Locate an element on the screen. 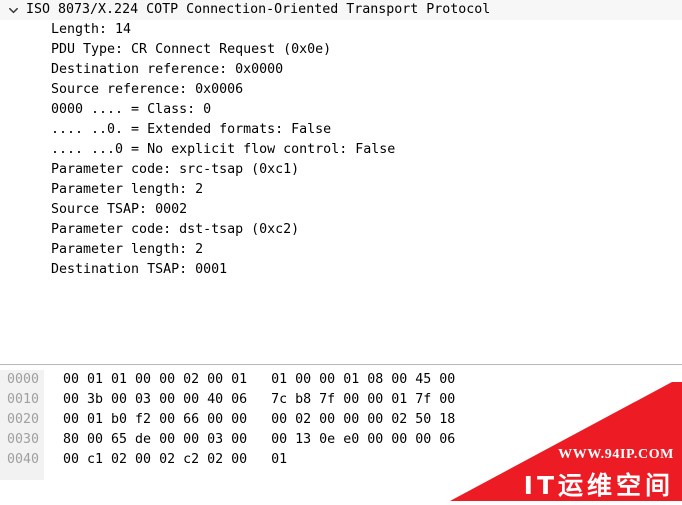 Image resolution: width=682 pixels, height=505 pixels. tree-item-length: Length: 14 is located at coordinates (341, 30).